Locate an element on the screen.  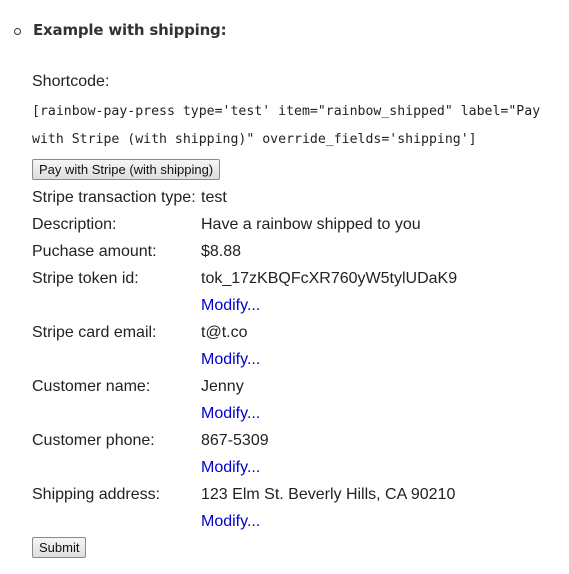
detail-value: t@t.co is located at coordinates (224, 332).